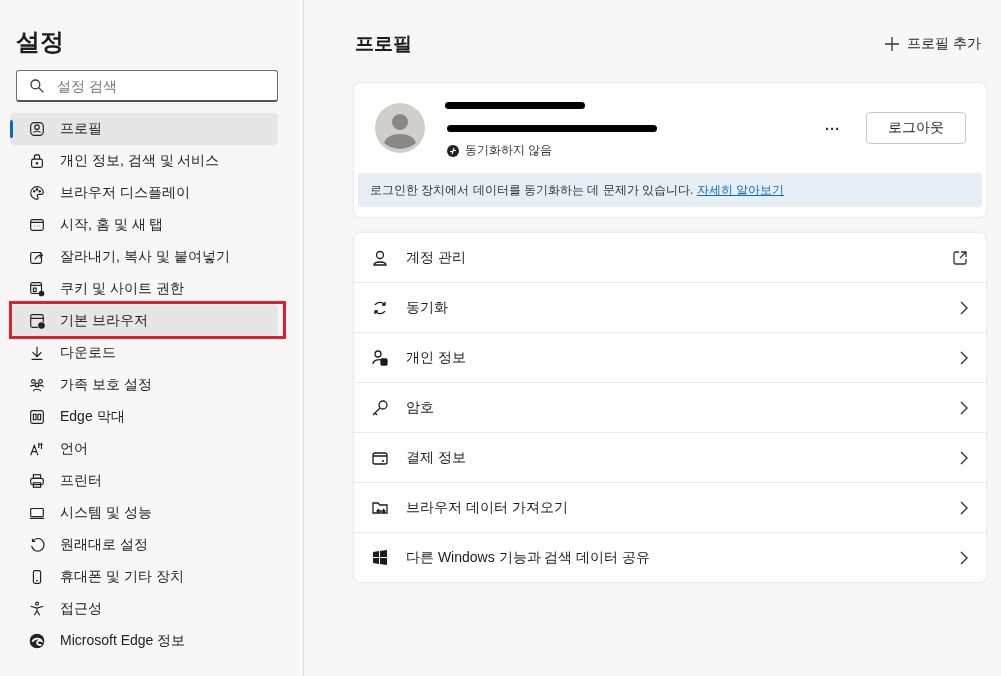 Image resolution: width=1001 pixels, height=676 pixels. Describe the element at coordinates (916, 128) in the screenshot. I see `logout-button: 로그아웃` at that location.